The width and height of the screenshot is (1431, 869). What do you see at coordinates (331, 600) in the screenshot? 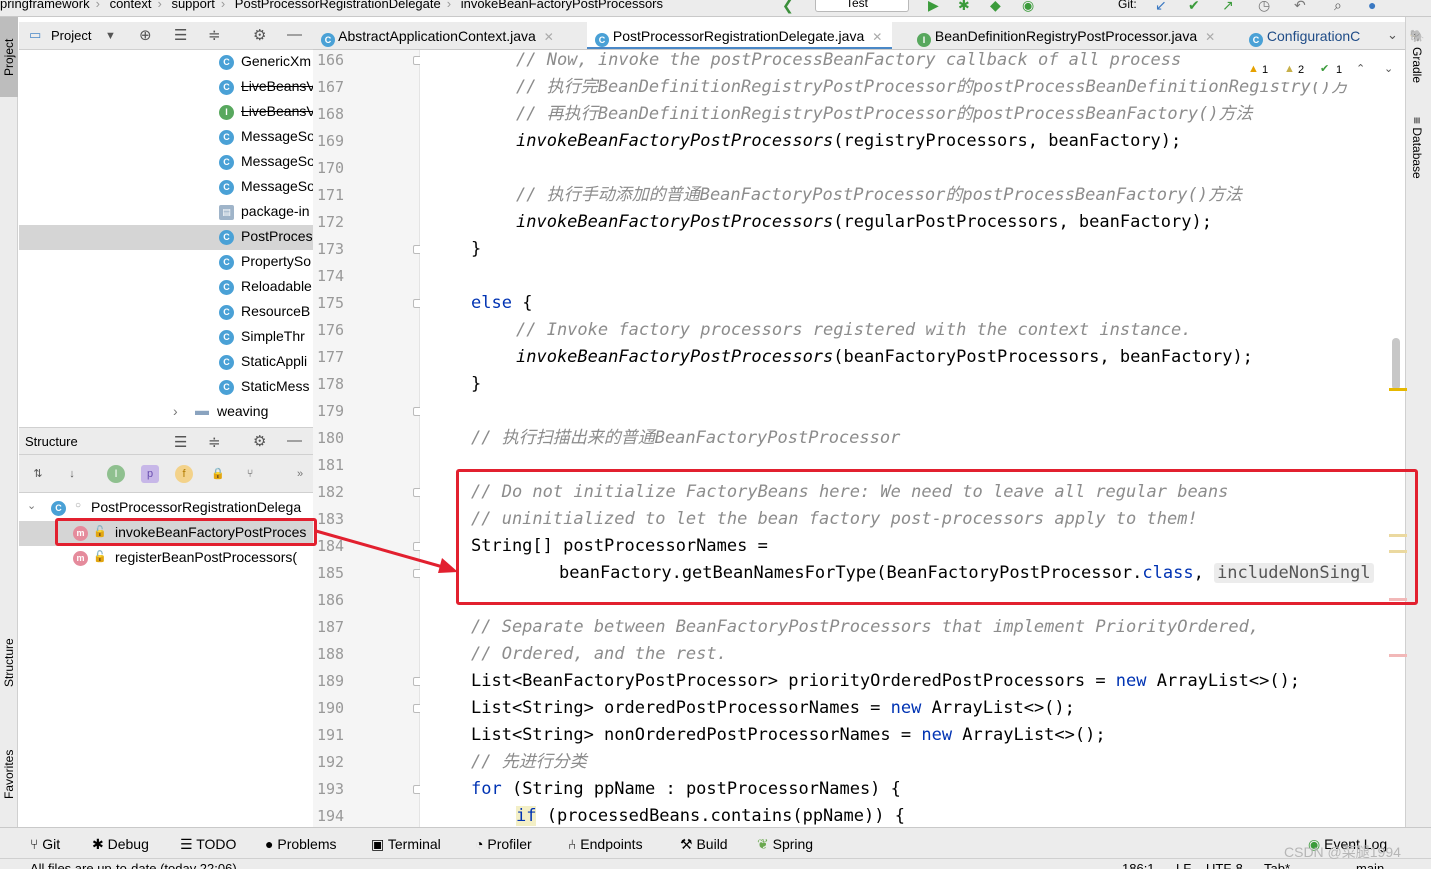
I see `line-number: 186` at bounding box center [331, 600].